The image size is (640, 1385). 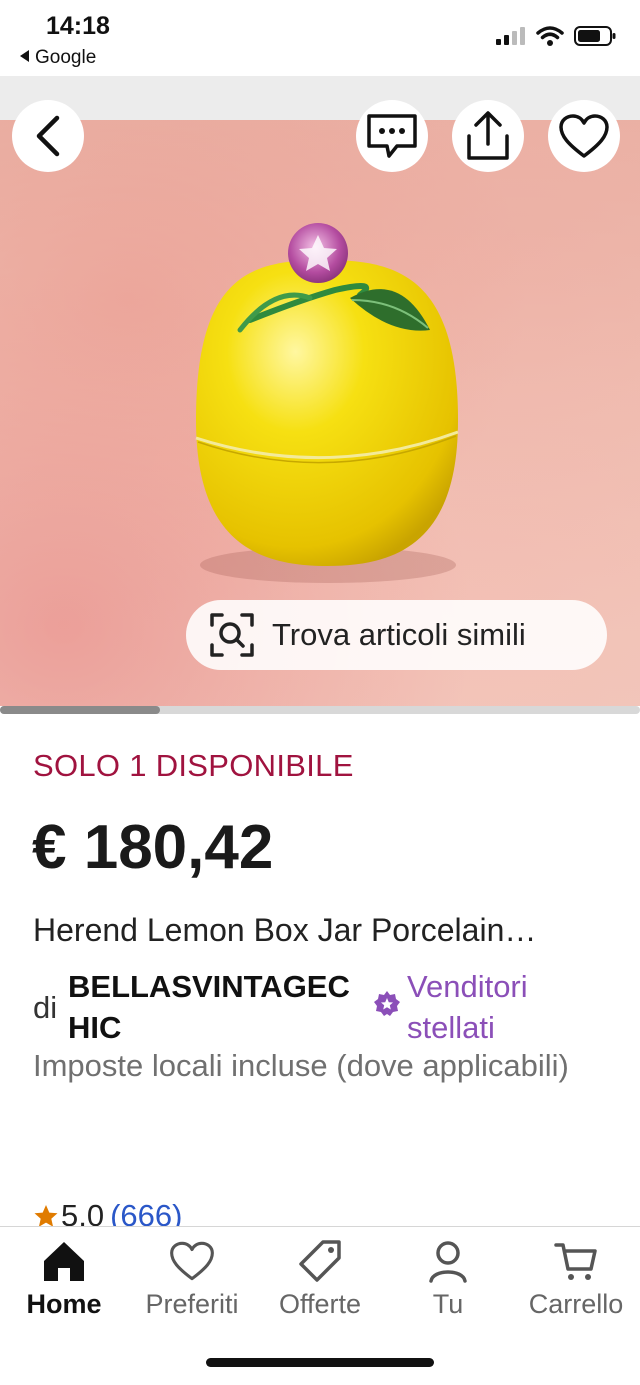 I want to click on availability-label: SOLO 1 DISPONIBILE, so click(x=193, y=765).